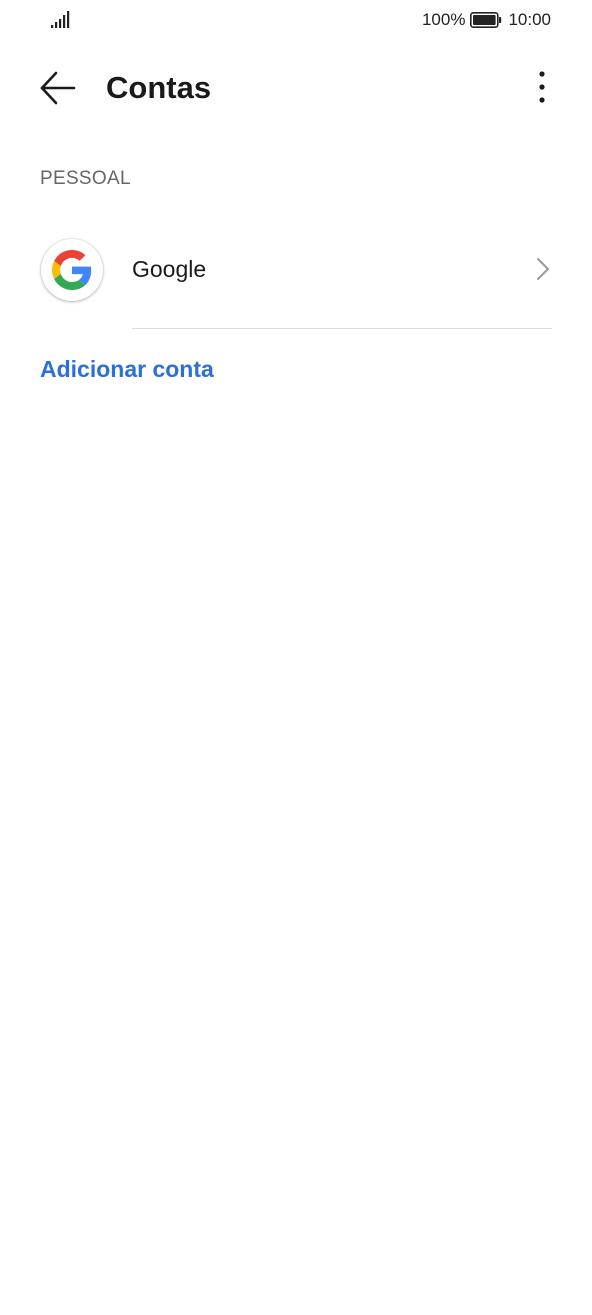 The height and width of the screenshot is (1315, 592). Describe the element at coordinates (542, 88) in the screenshot. I see `more-vertical-icon` at that location.